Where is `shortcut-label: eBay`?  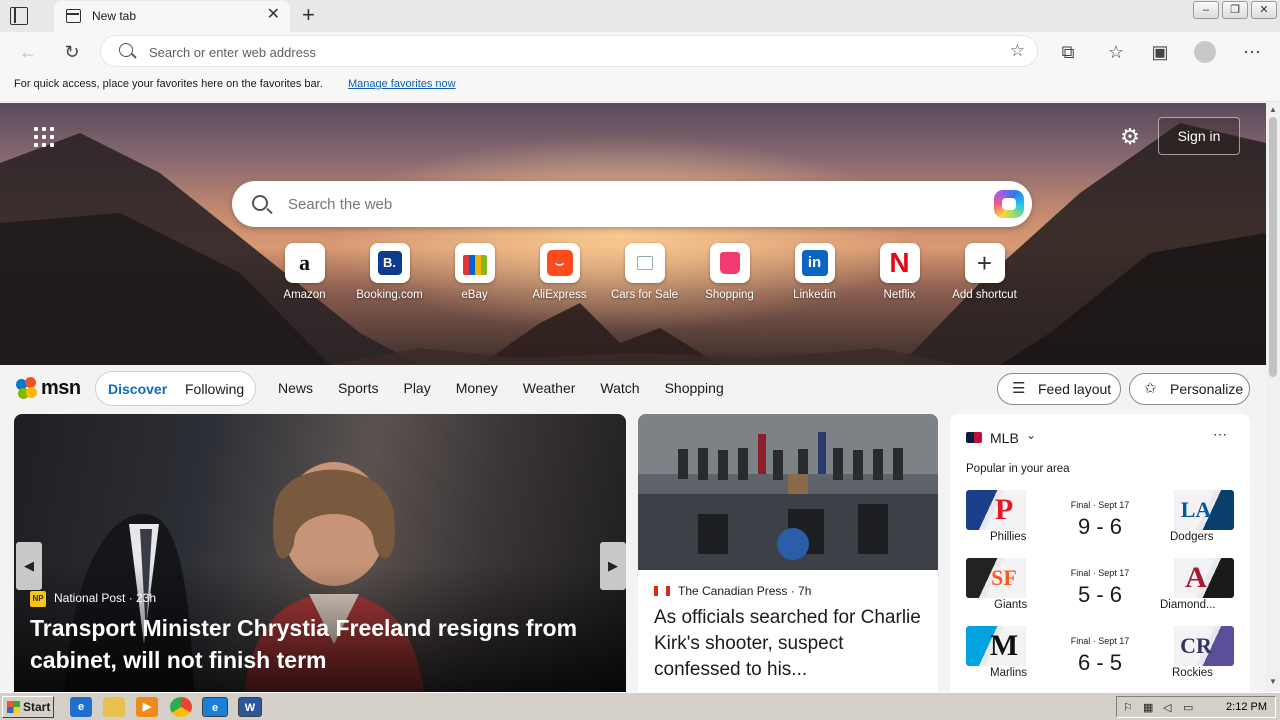
shortcut-label: eBay is located at coordinates (474, 295).